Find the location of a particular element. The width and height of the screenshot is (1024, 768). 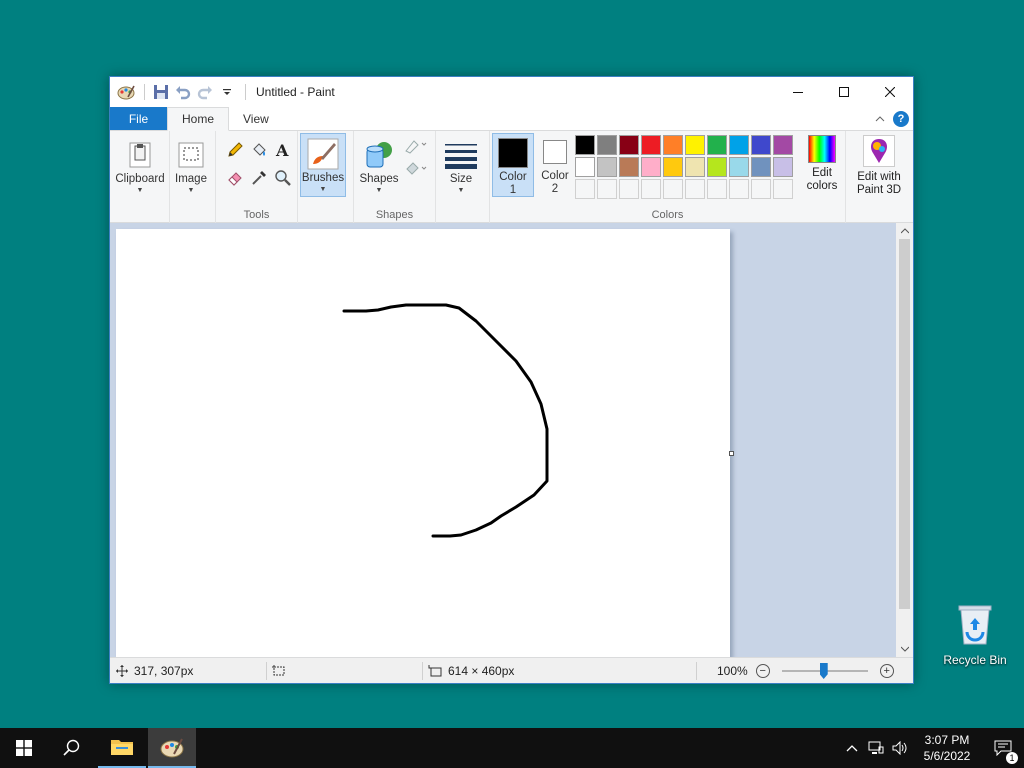

quick-access-toolbar is located at coordinates (181, 92).